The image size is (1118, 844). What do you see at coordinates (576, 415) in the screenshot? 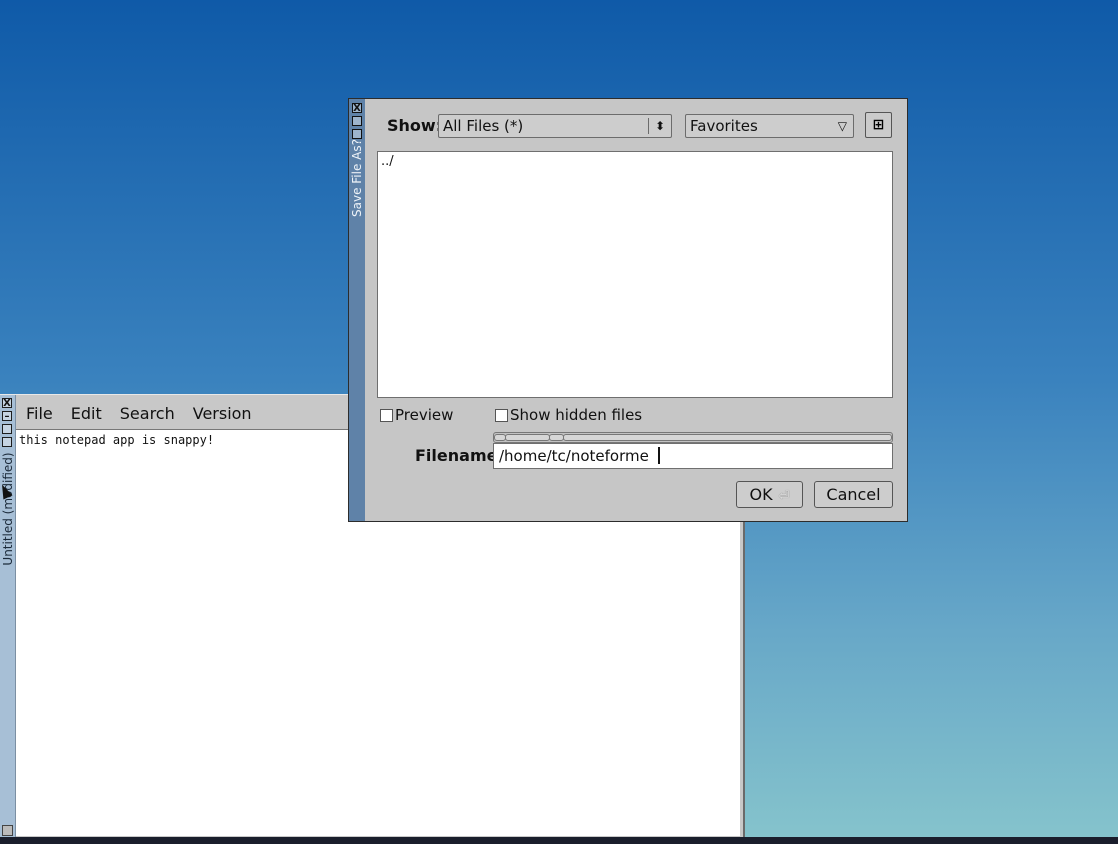
I see `show-hidden-label: Show hidden files` at bounding box center [576, 415].